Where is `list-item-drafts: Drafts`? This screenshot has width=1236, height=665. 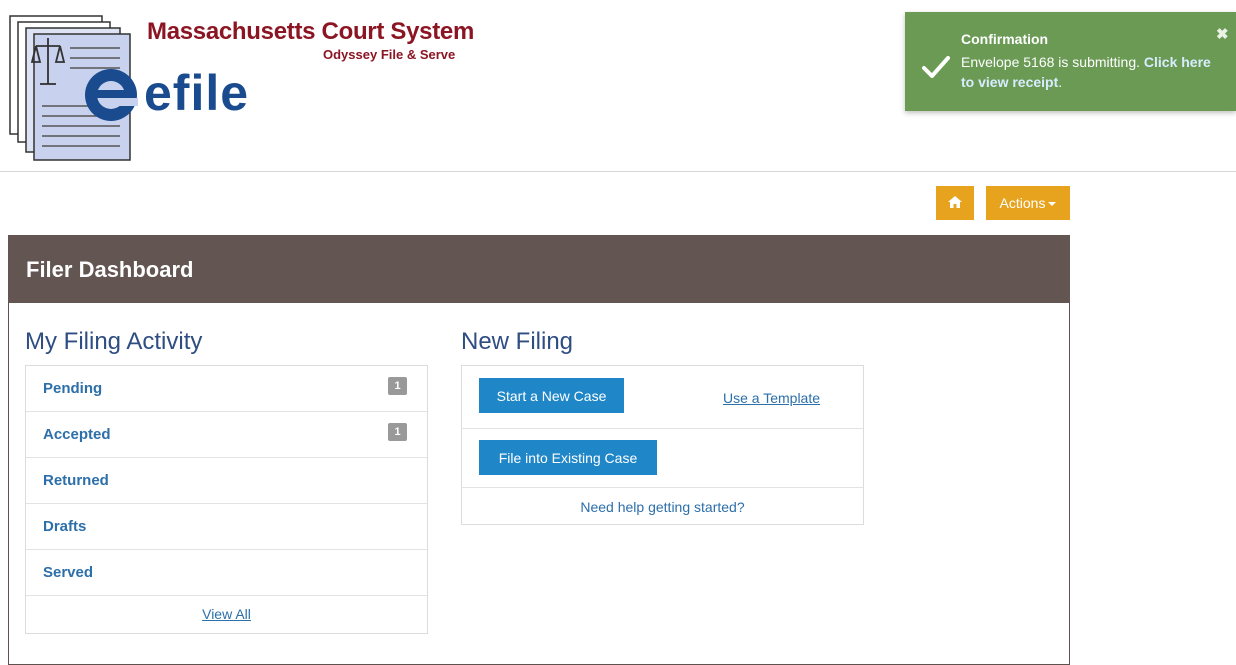 list-item-drafts: Drafts is located at coordinates (226, 527).